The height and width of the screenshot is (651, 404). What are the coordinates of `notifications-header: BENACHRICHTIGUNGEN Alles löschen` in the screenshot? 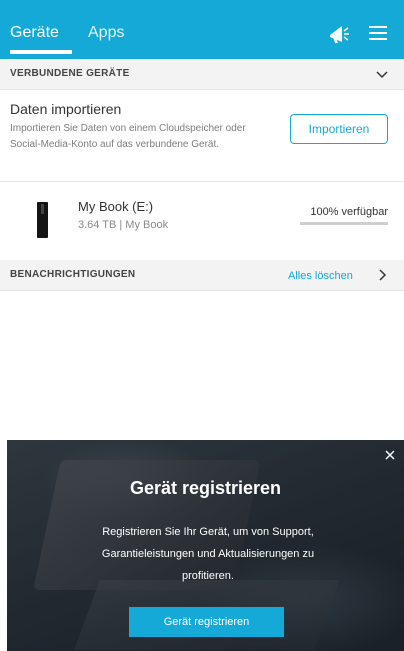 It's located at (202, 275).